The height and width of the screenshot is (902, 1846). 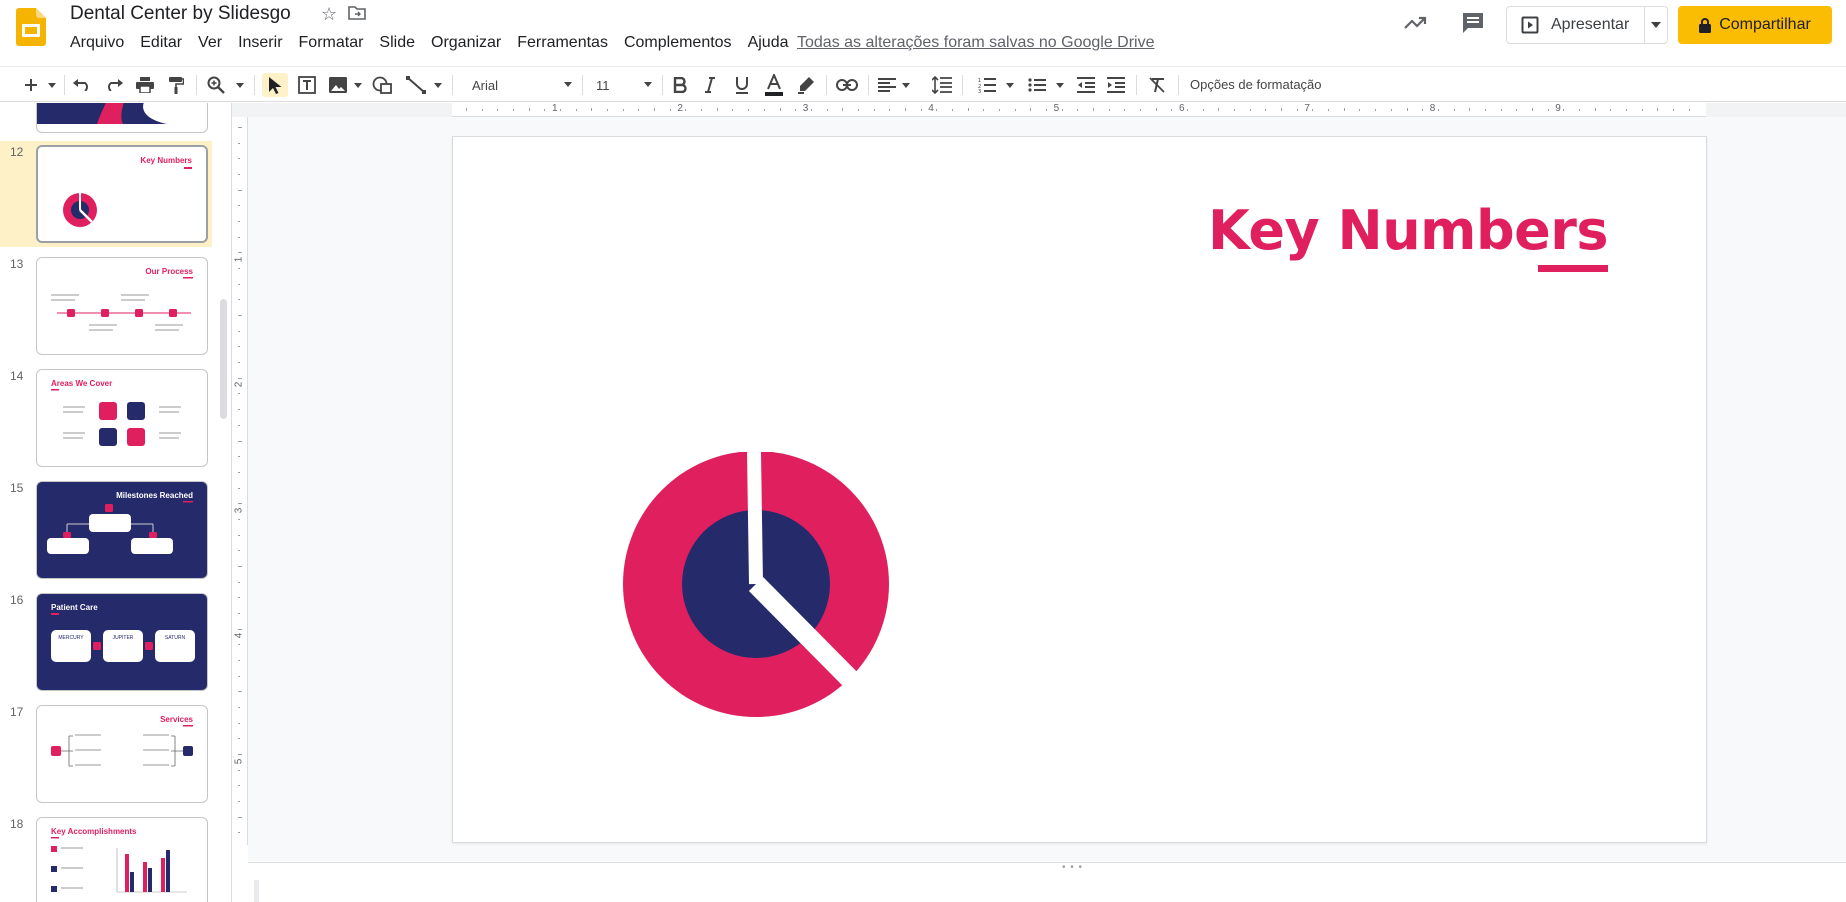 What do you see at coordinates (342, 110) in the screenshot?
I see `ruler-margin` at bounding box center [342, 110].